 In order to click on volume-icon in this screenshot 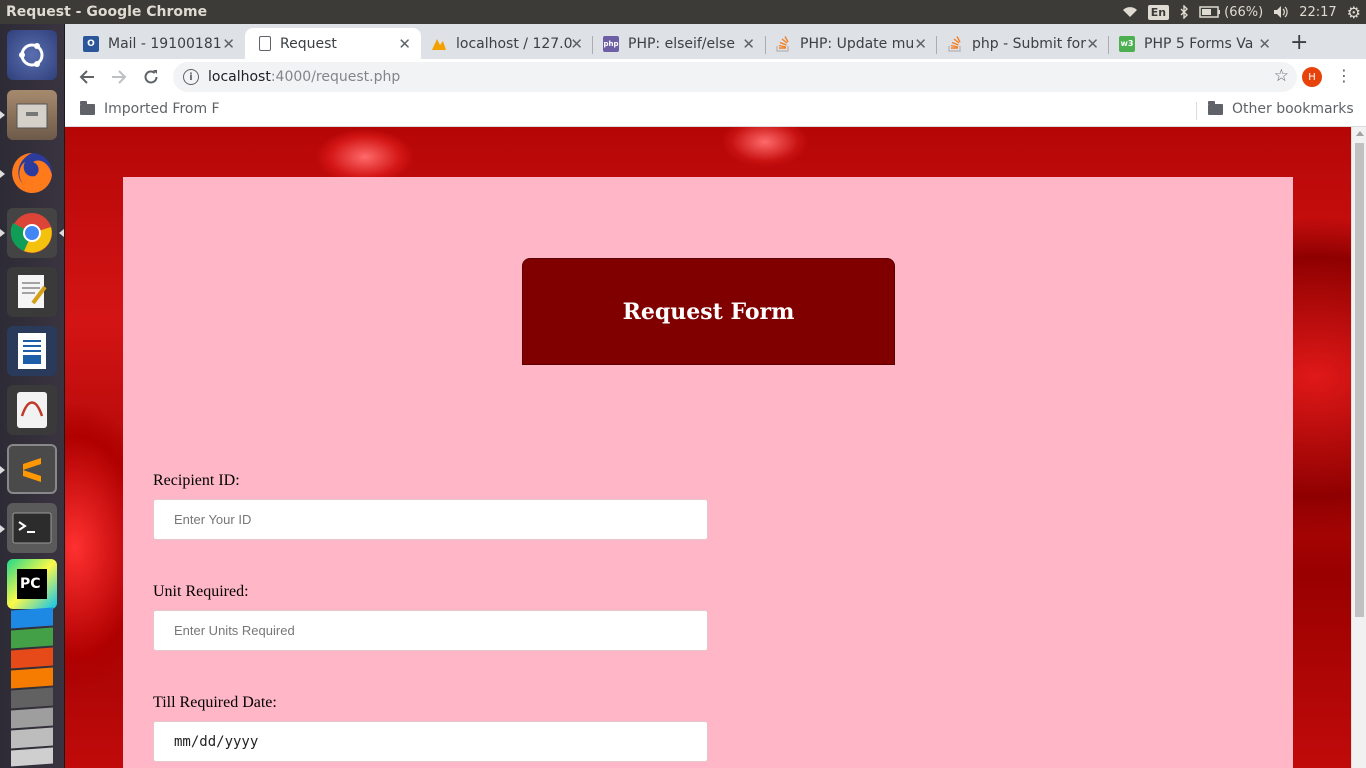, I will do `click(1281, 12)`.